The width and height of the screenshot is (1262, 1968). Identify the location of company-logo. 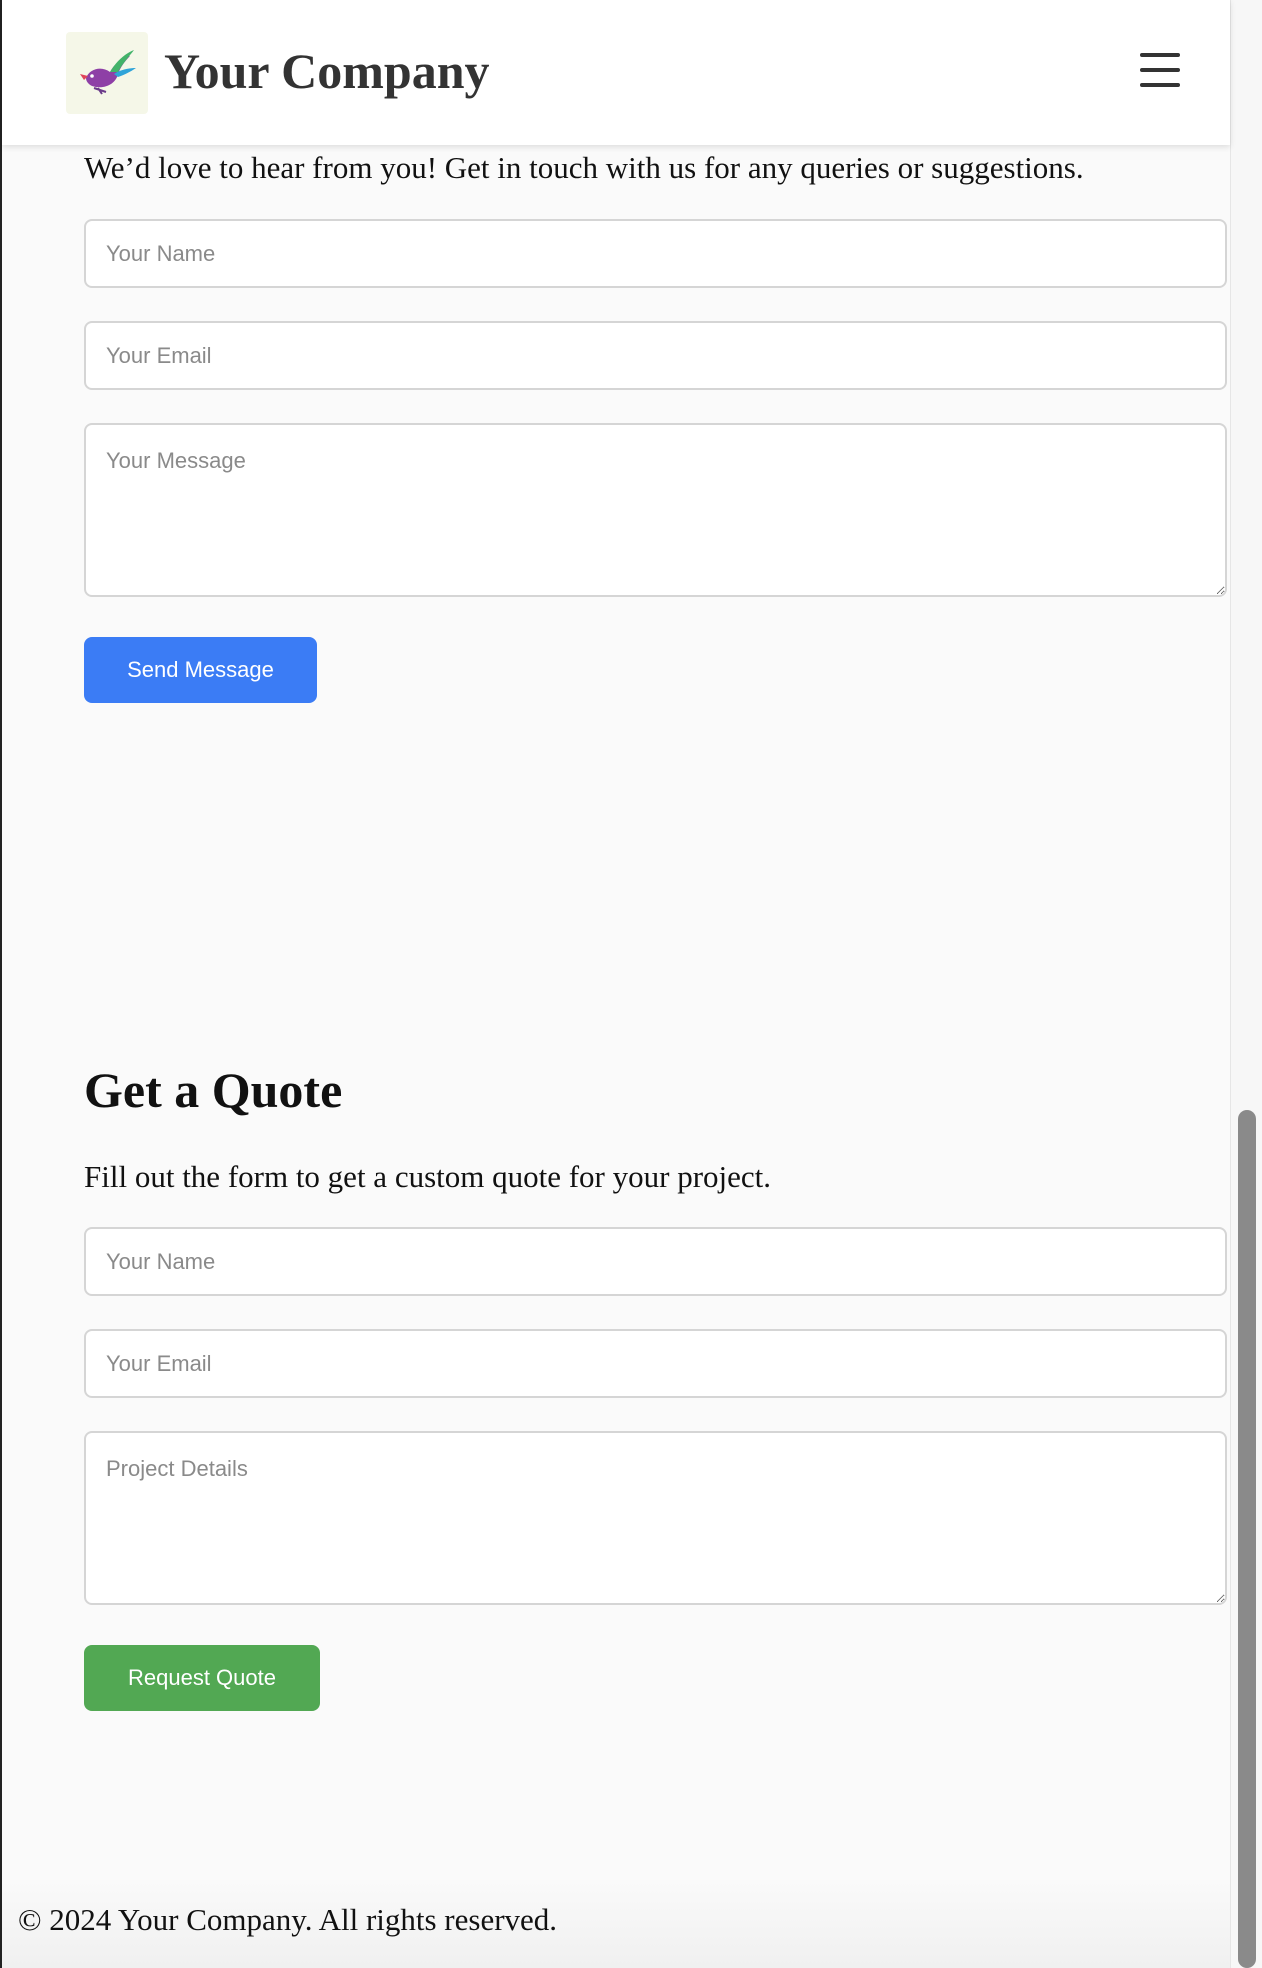
(107, 73).